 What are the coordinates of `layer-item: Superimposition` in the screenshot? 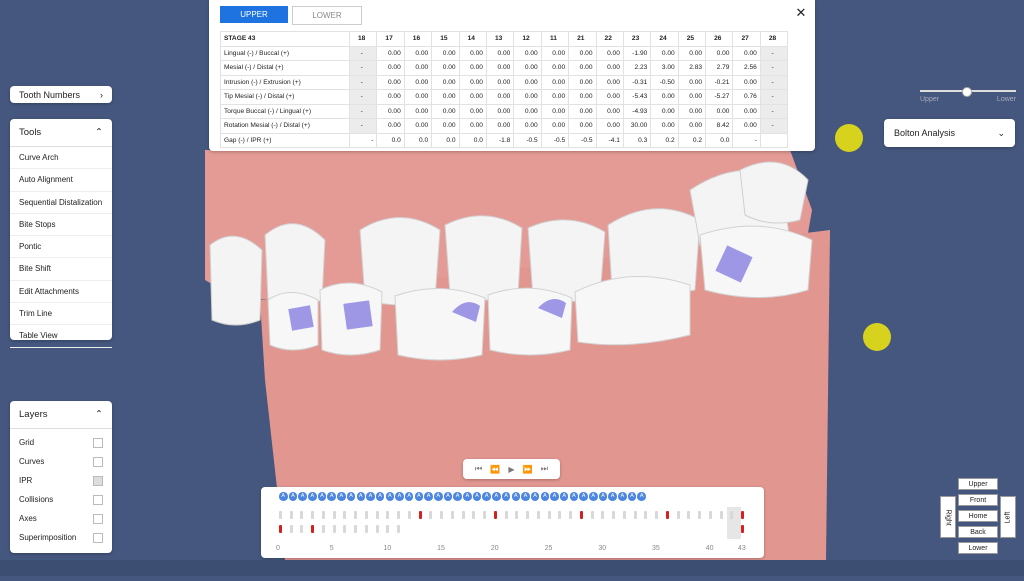 It's located at (61, 537).